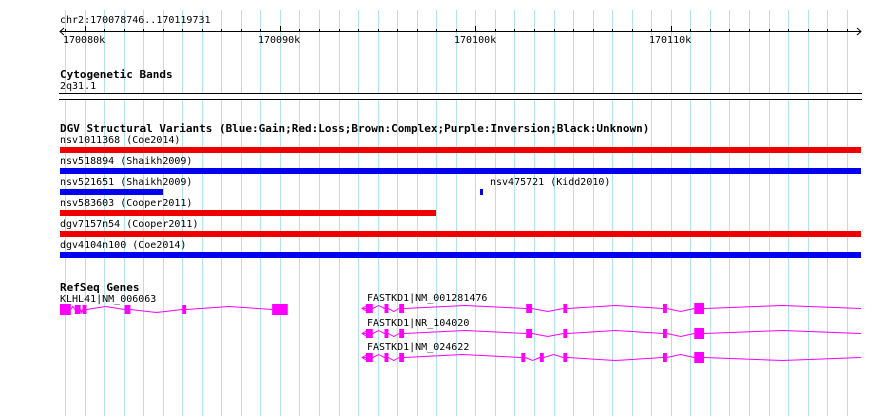  Describe the element at coordinates (475, 40) in the screenshot. I see `ruler-tick-label: 170100k` at that location.